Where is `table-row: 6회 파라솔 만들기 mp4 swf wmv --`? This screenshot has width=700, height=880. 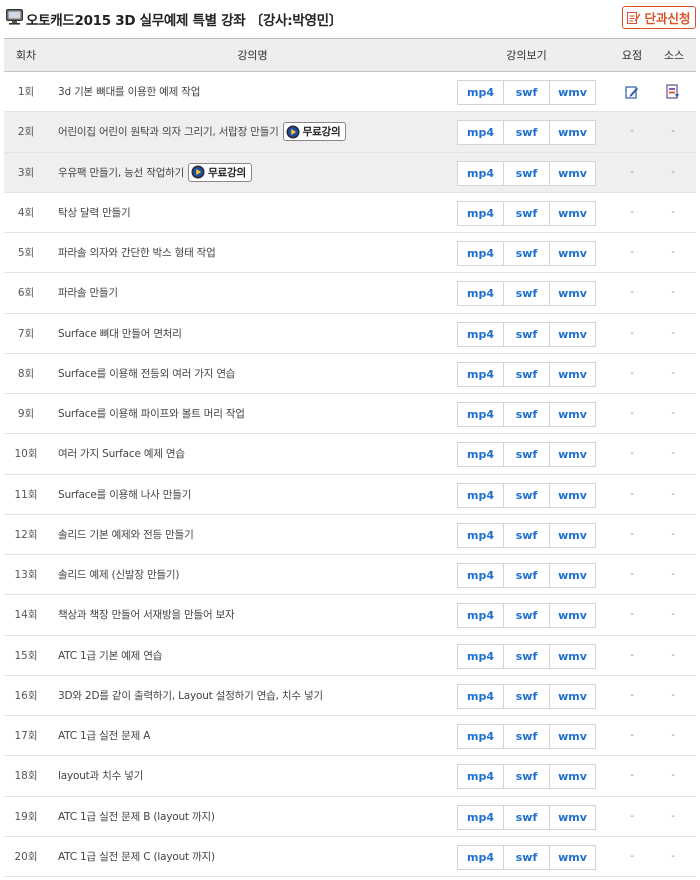 table-row: 6회 파라솔 만들기 mp4 swf wmv -- is located at coordinates (350, 293).